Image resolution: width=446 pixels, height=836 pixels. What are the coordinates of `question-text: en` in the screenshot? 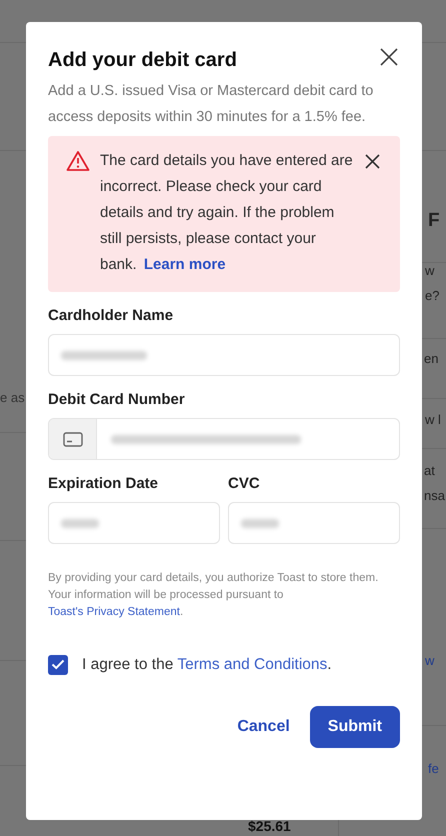 It's located at (431, 358).